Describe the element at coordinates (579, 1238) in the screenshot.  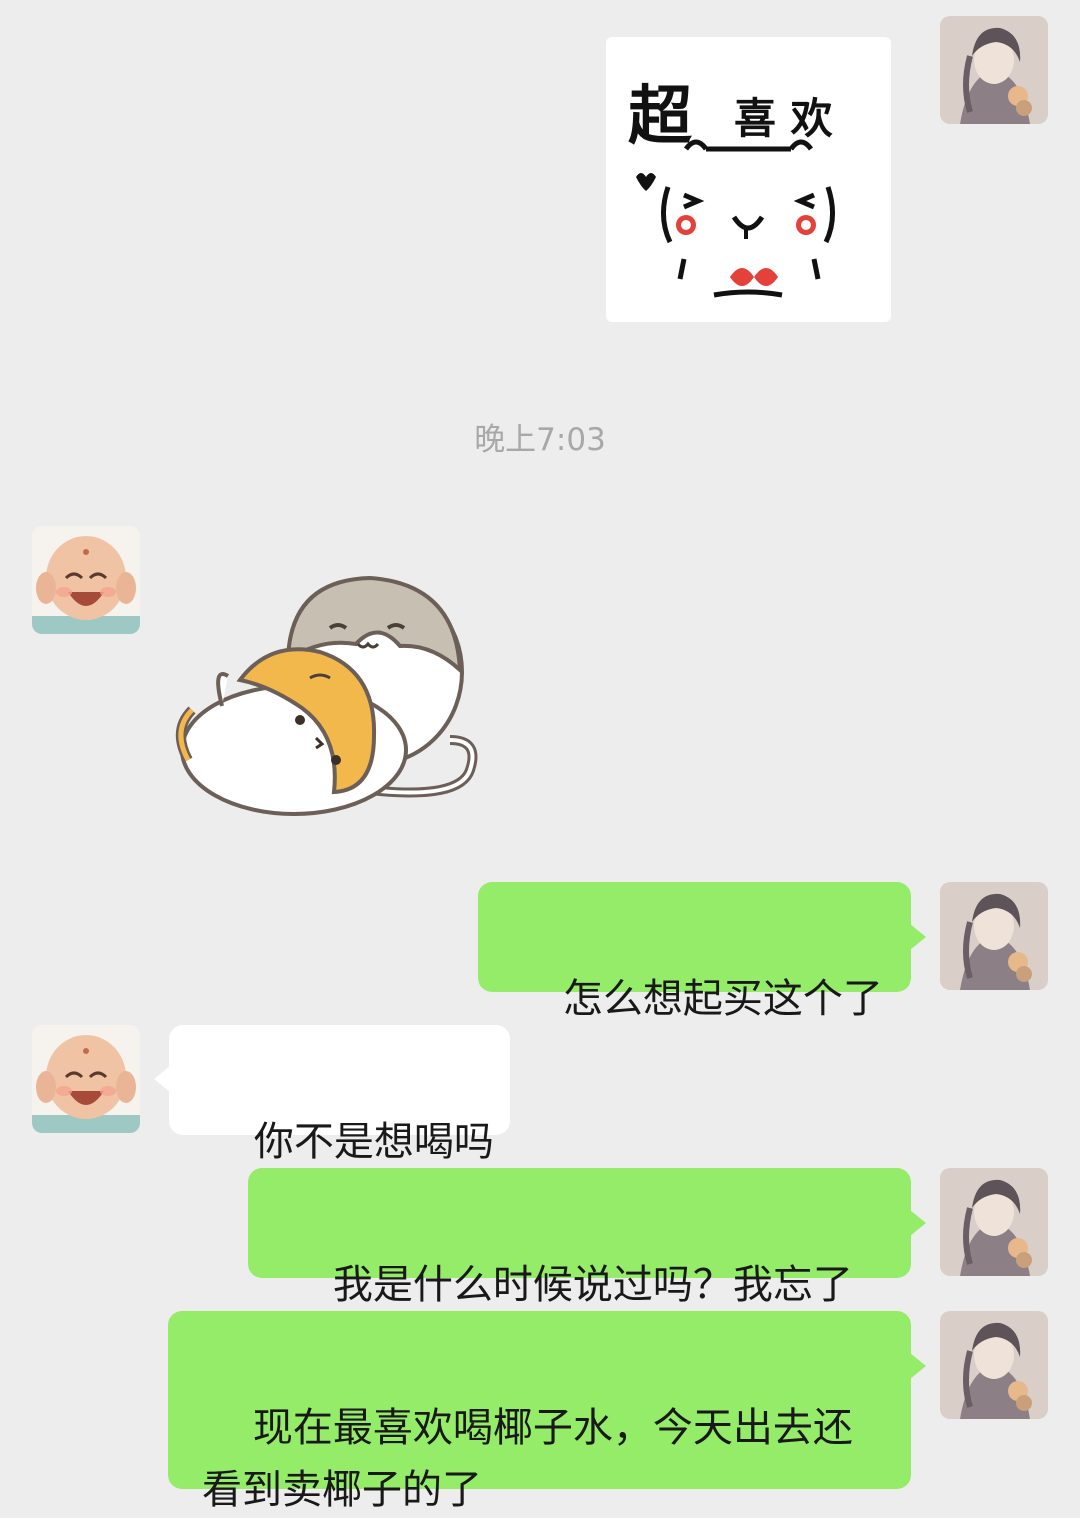
I see `message-bubble-outgoing: 我是什么时候说过吗？我忘了` at that location.